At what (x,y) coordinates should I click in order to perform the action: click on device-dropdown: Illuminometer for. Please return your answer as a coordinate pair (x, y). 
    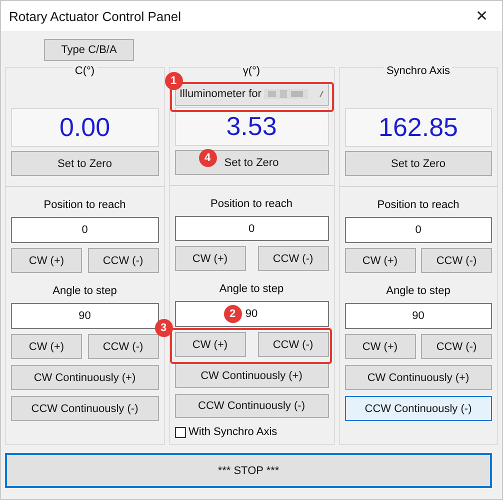
    Looking at the image, I should click on (251, 94).